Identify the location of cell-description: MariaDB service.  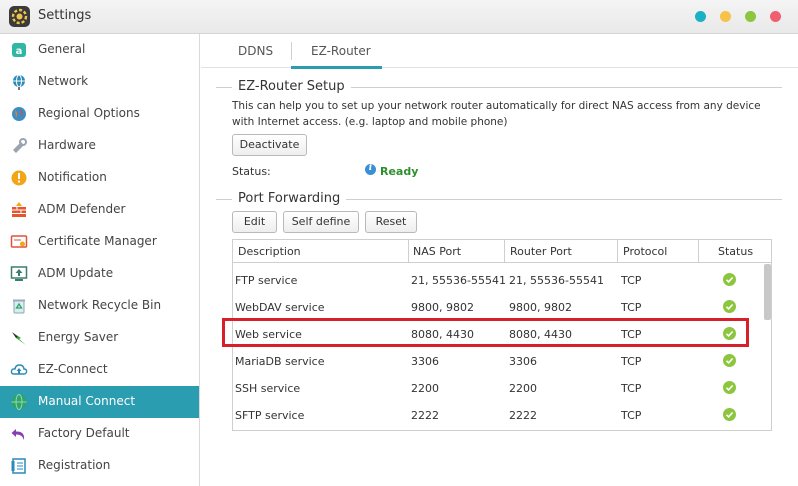
(280, 361).